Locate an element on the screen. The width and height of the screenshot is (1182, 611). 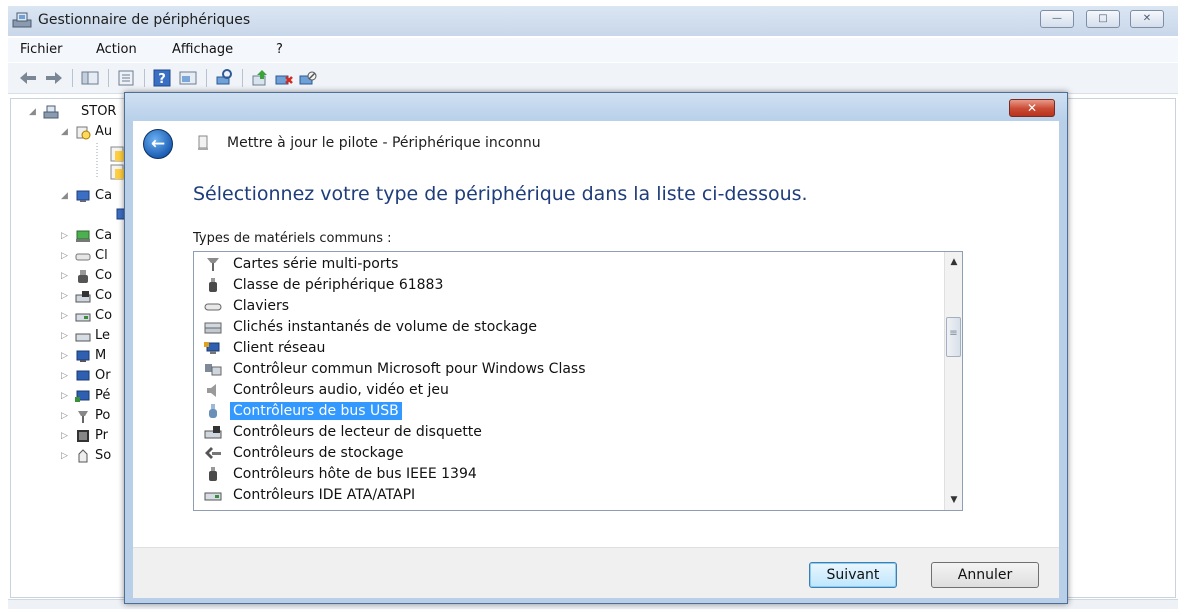
device-icon is located at coordinates (203, 142).